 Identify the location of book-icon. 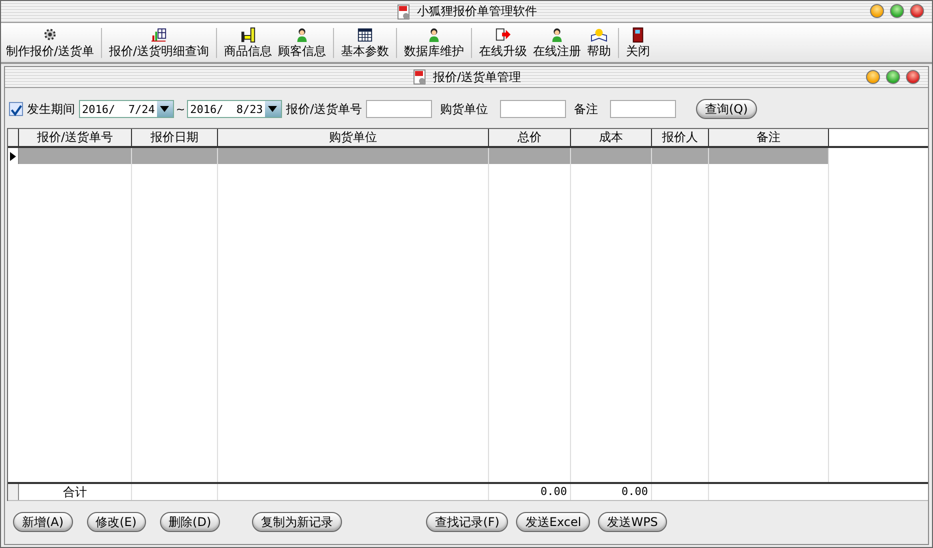
(599, 35).